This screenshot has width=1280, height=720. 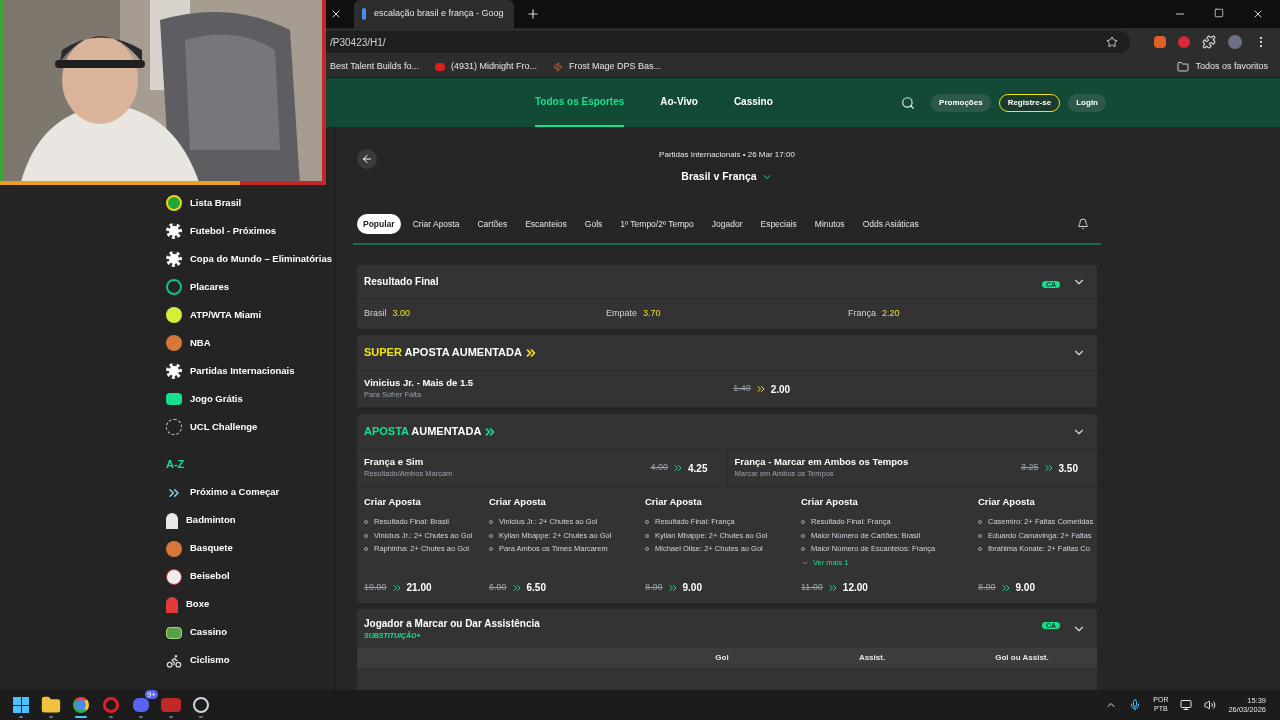 I want to click on sidebar-item: Partidas Internacionais, so click(x=250, y=371).